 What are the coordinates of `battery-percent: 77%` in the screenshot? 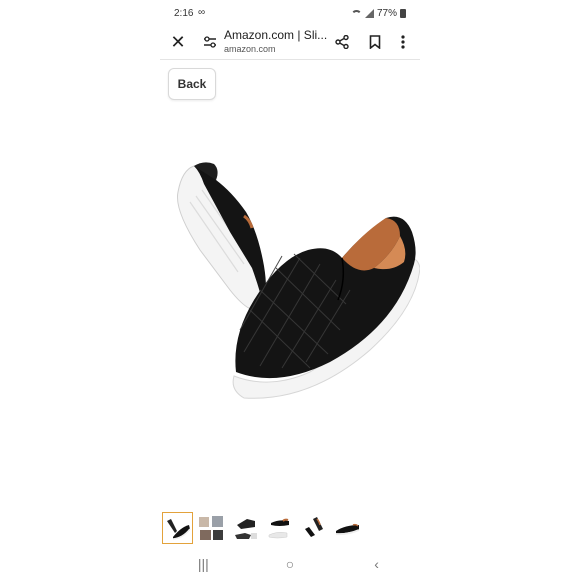 It's located at (386, 13).